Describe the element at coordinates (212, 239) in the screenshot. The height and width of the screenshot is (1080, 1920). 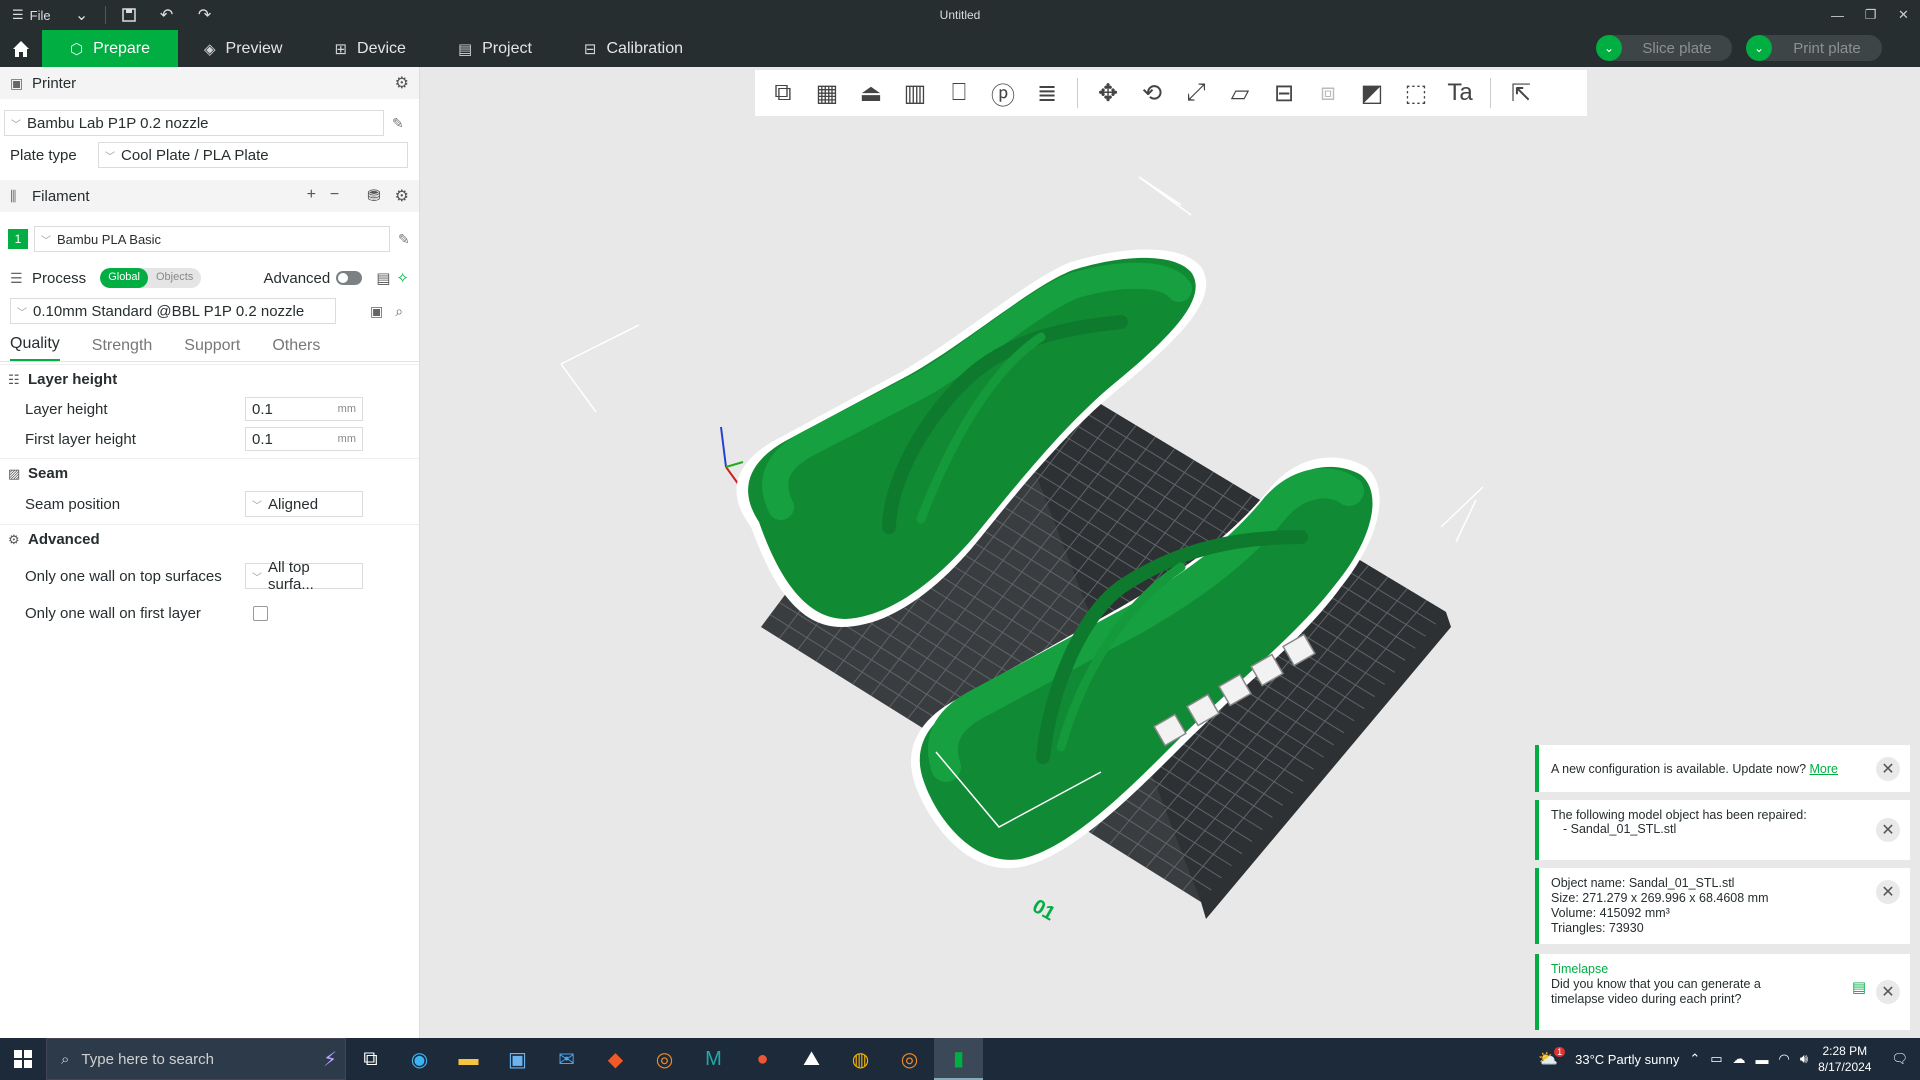
I see `filament-select: ﹀ Bambu PLA Basic` at that location.